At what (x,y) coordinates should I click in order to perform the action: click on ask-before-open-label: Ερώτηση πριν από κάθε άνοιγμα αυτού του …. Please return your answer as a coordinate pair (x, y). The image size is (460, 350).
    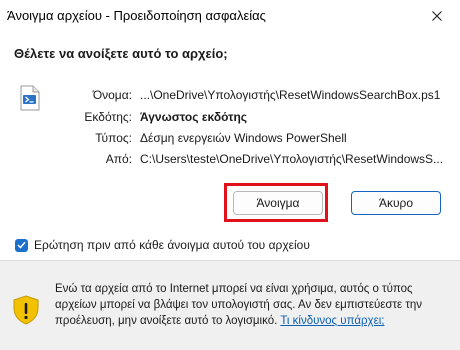
    Looking at the image, I should click on (172, 245).